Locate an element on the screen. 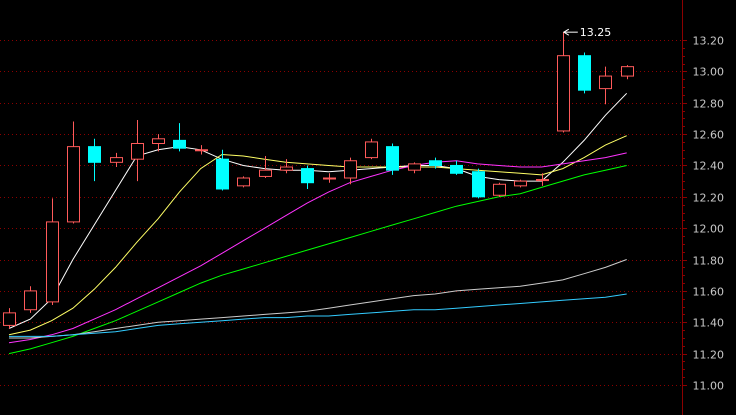 The height and width of the screenshot is (415, 736). ma120-line is located at coordinates (318, 315).